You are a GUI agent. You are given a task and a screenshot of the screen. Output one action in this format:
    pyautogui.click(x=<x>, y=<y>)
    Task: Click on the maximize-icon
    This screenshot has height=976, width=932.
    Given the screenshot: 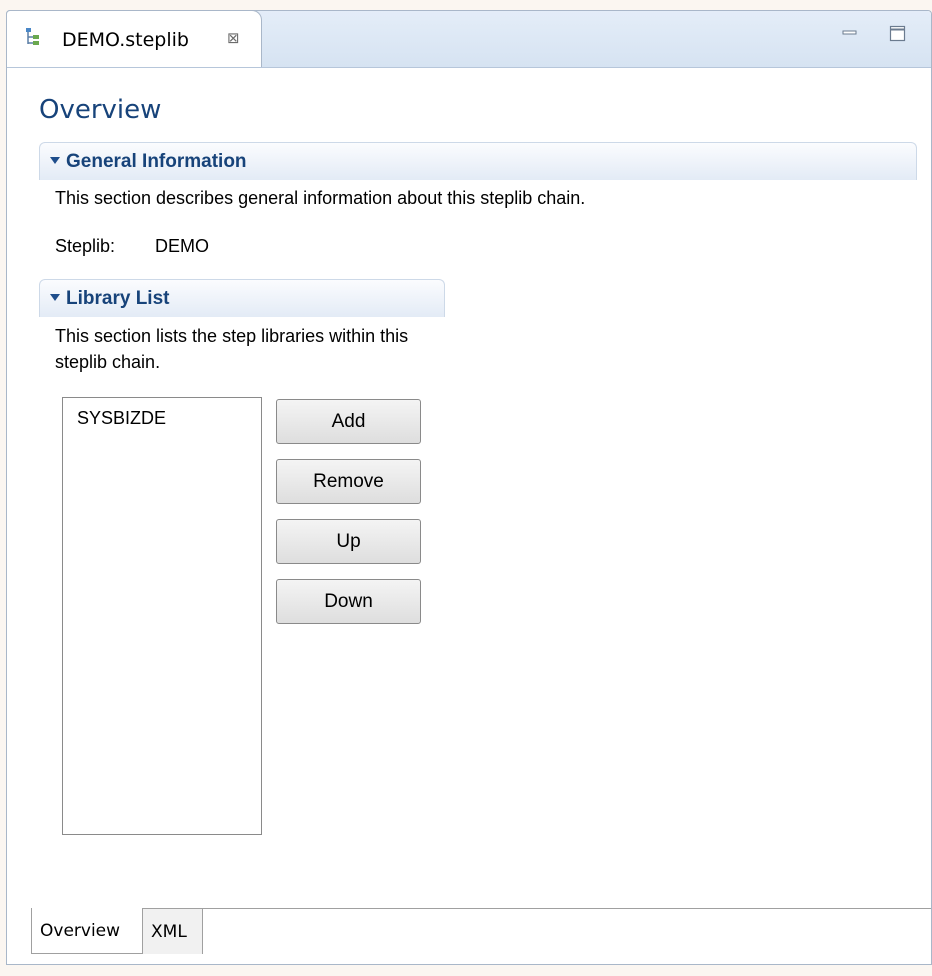 What is the action you would take?
    pyautogui.click(x=898, y=34)
    